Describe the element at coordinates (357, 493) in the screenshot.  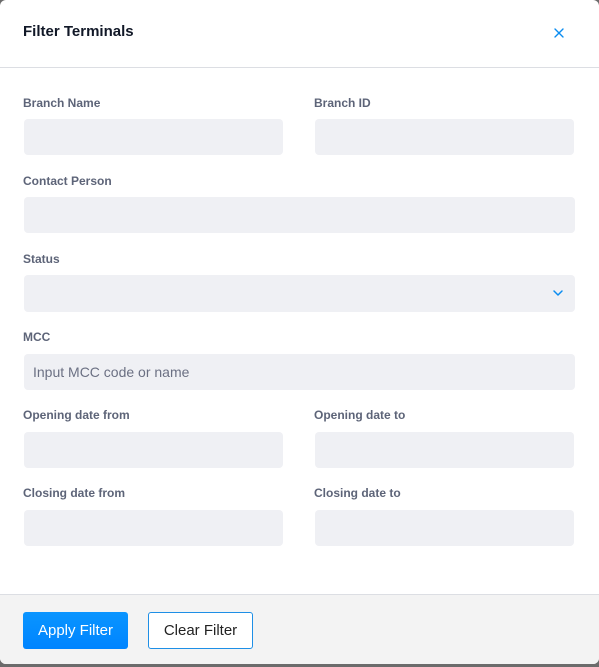
I see `closing-date-to-label: Closing date to` at that location.